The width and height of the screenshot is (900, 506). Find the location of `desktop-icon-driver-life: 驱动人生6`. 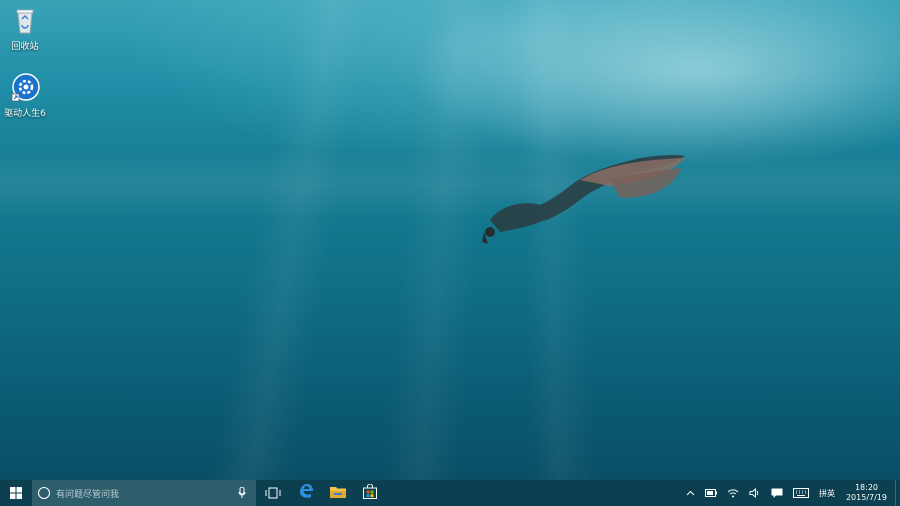

desktop-icon-driver-life: 驱动人生6 is located at coordinates (25, 96).